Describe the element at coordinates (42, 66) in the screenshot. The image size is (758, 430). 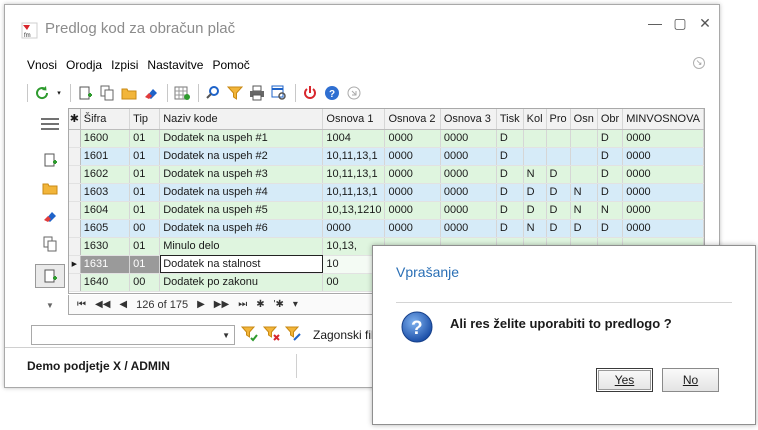
I see `menu-vnosi: Vnosi` at that location.